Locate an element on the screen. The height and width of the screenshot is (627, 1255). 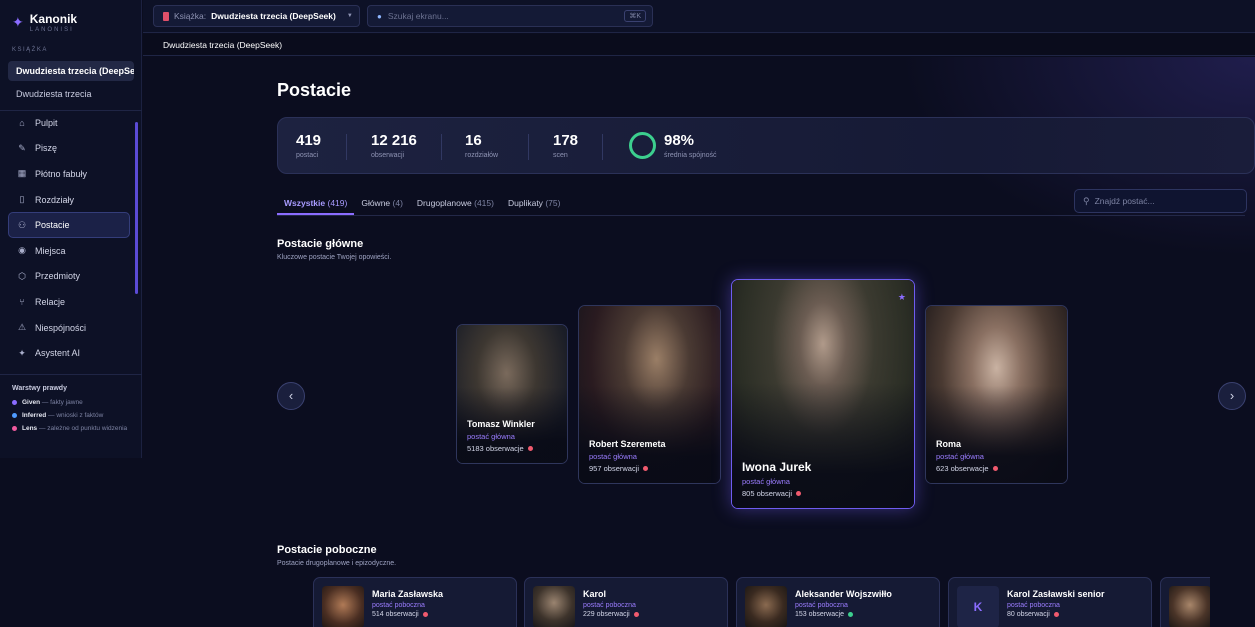
breadcrumb: Dwudziesta trzecia (DeepSeek) is located at coordinates (222, 45).